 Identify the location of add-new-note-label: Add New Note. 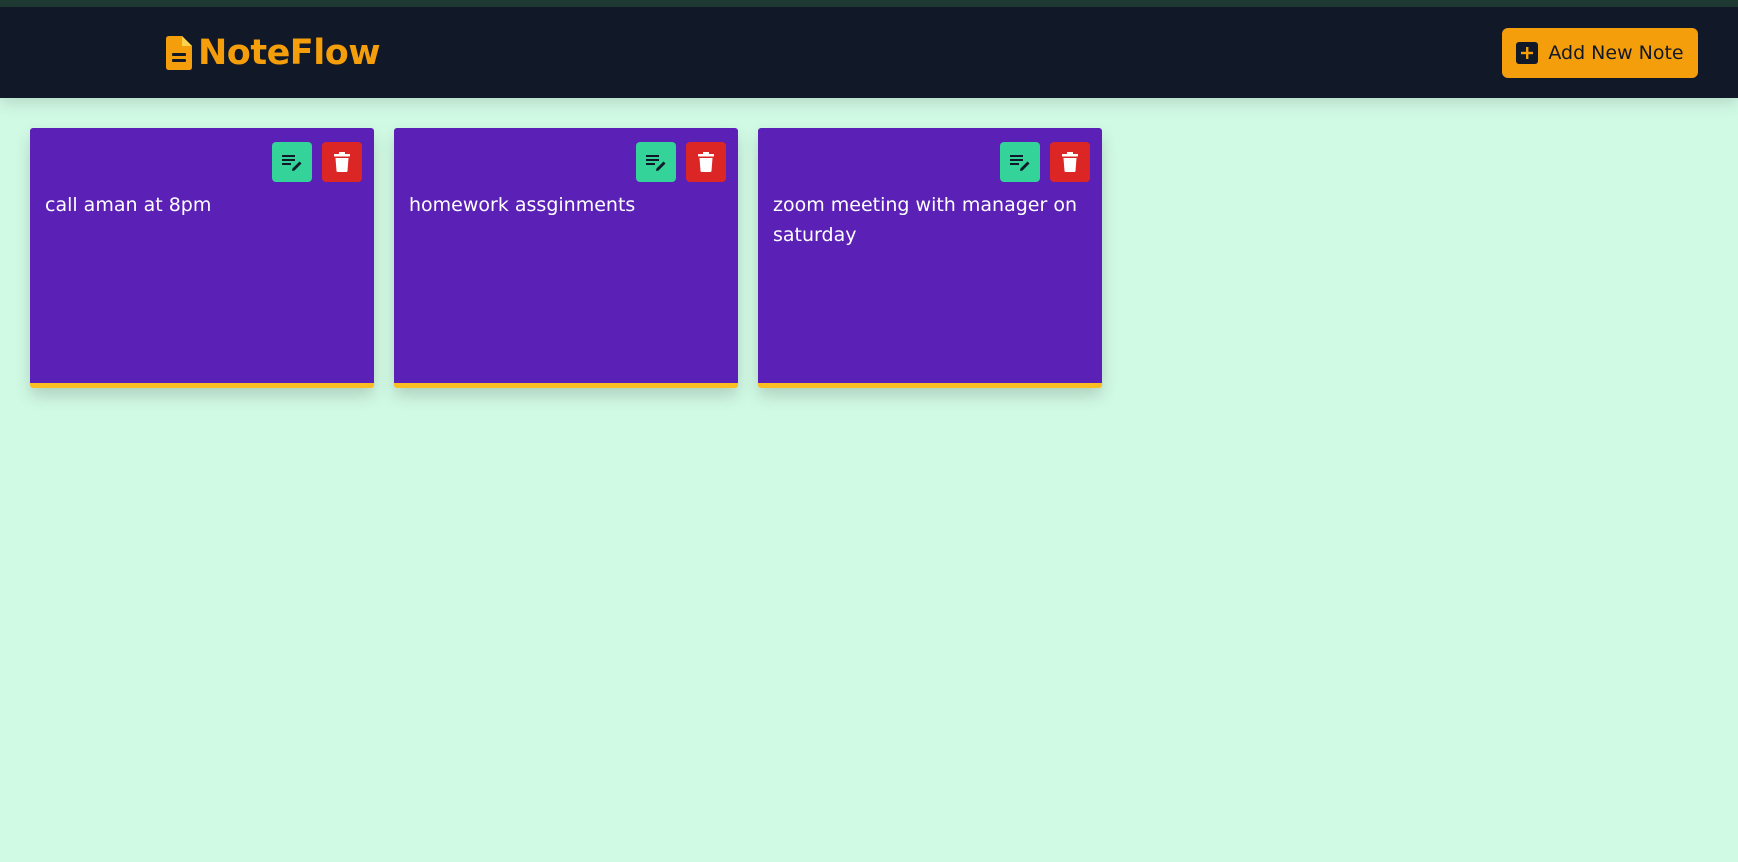
(1616, 53).